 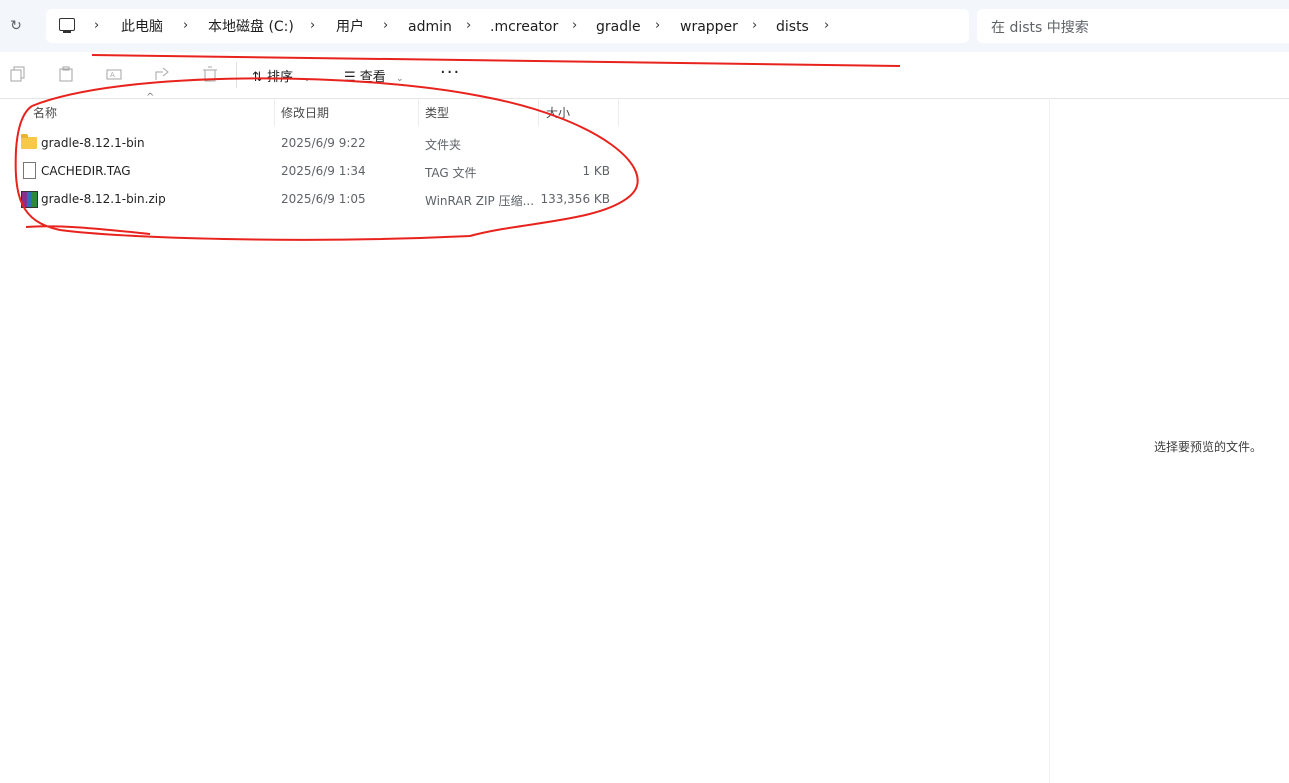 I want to click on file-type: TAG 文件, so click(x=451, y=173).